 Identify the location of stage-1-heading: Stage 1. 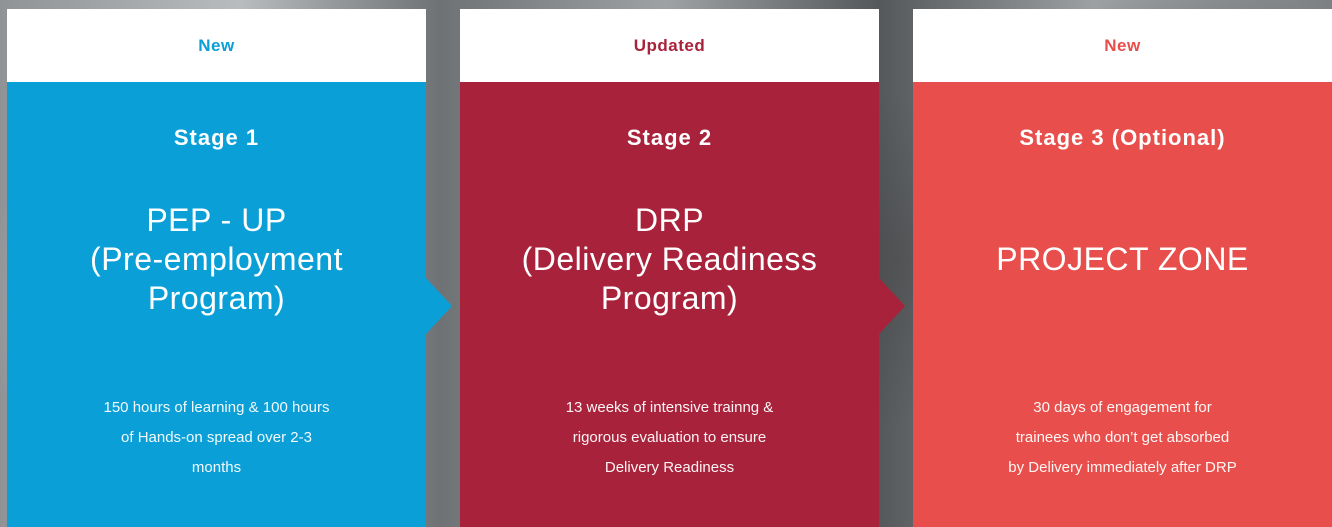
(216, 137).